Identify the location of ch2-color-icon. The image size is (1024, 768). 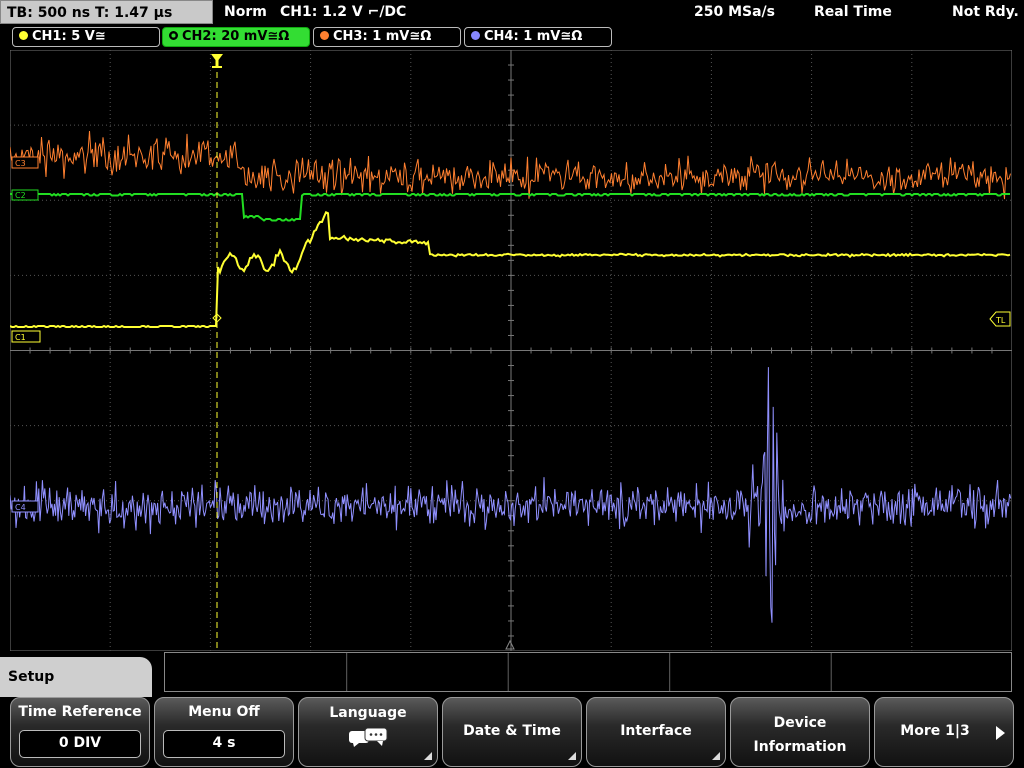
(173, 35).